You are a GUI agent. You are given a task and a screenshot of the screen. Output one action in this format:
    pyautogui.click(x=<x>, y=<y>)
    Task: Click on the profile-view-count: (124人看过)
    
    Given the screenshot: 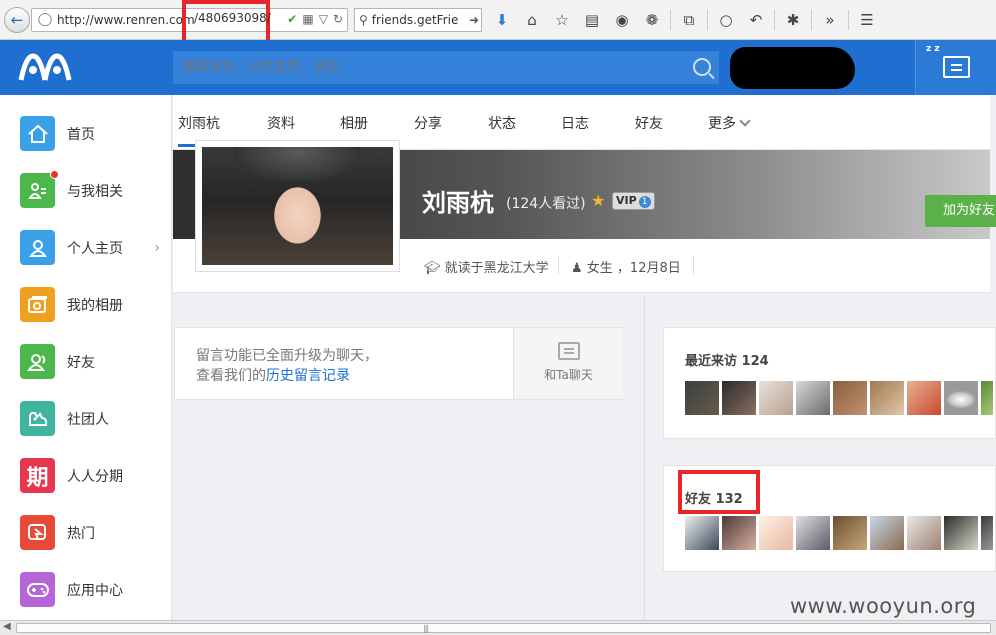 What is the action you would take?
    pyautogui.click(x=546, y=204)
    